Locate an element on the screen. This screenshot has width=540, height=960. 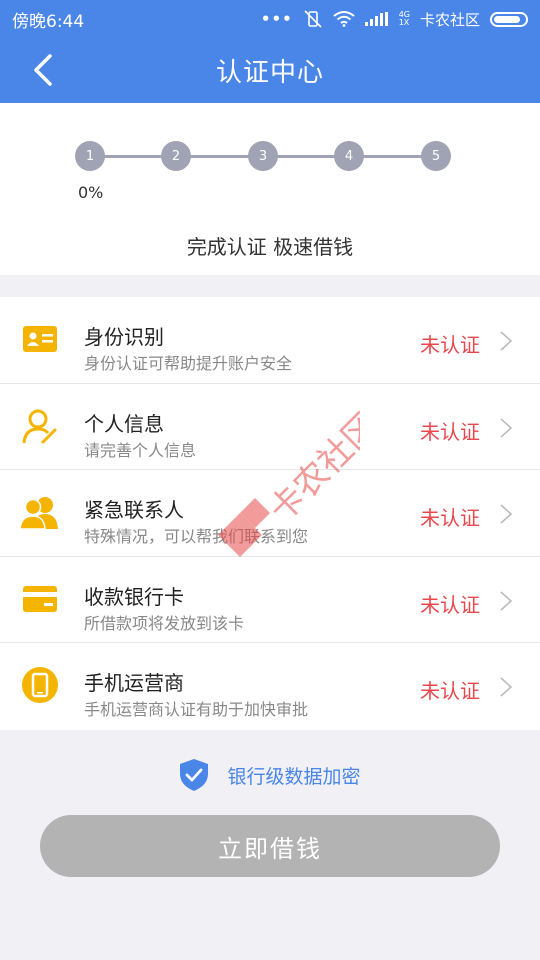
carrier-name: 卡农社区 is located at coordinates (449, 19).